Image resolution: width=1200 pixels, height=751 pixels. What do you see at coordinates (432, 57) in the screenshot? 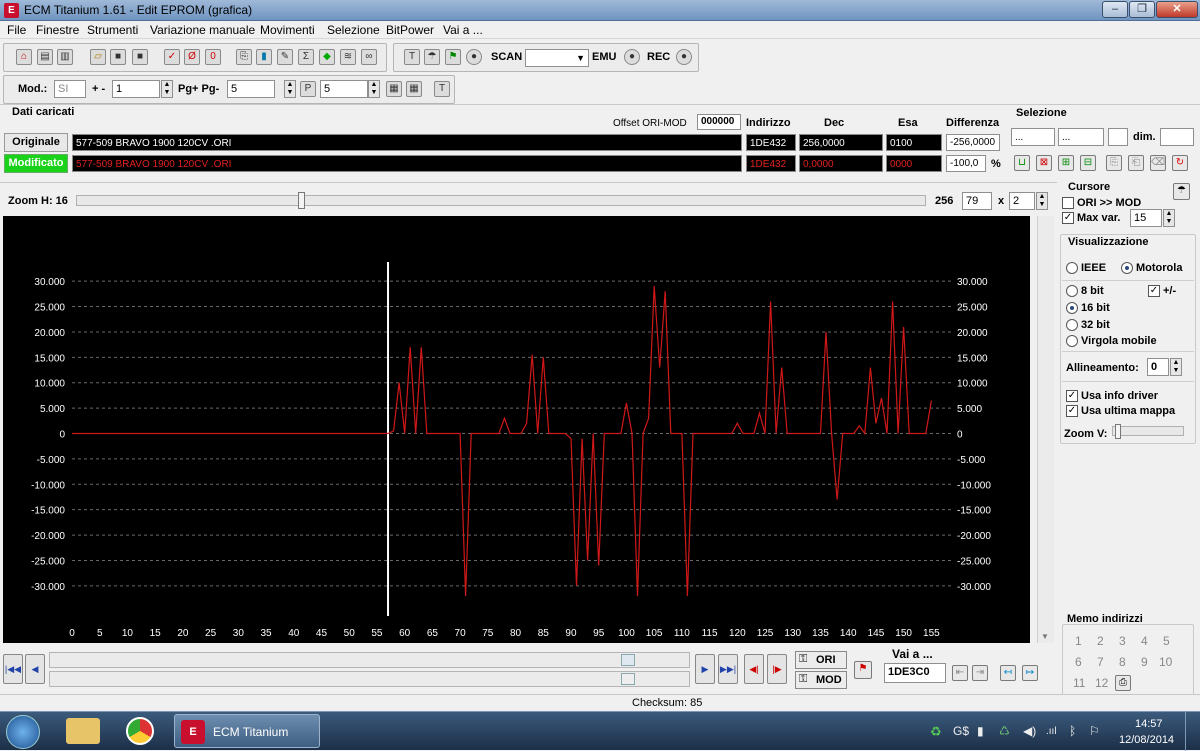
I see `lock-icon: ☂` at bounding box center [432, 57].